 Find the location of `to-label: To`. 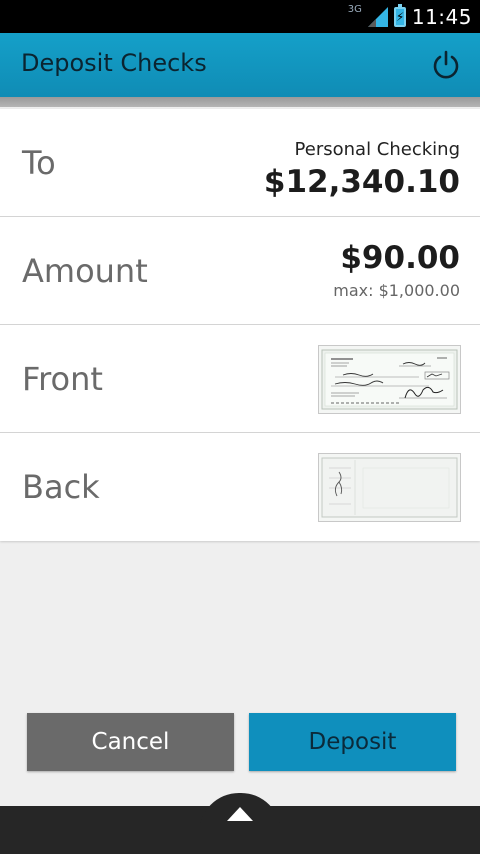

to-label: To is located at coordinates (39, 163).